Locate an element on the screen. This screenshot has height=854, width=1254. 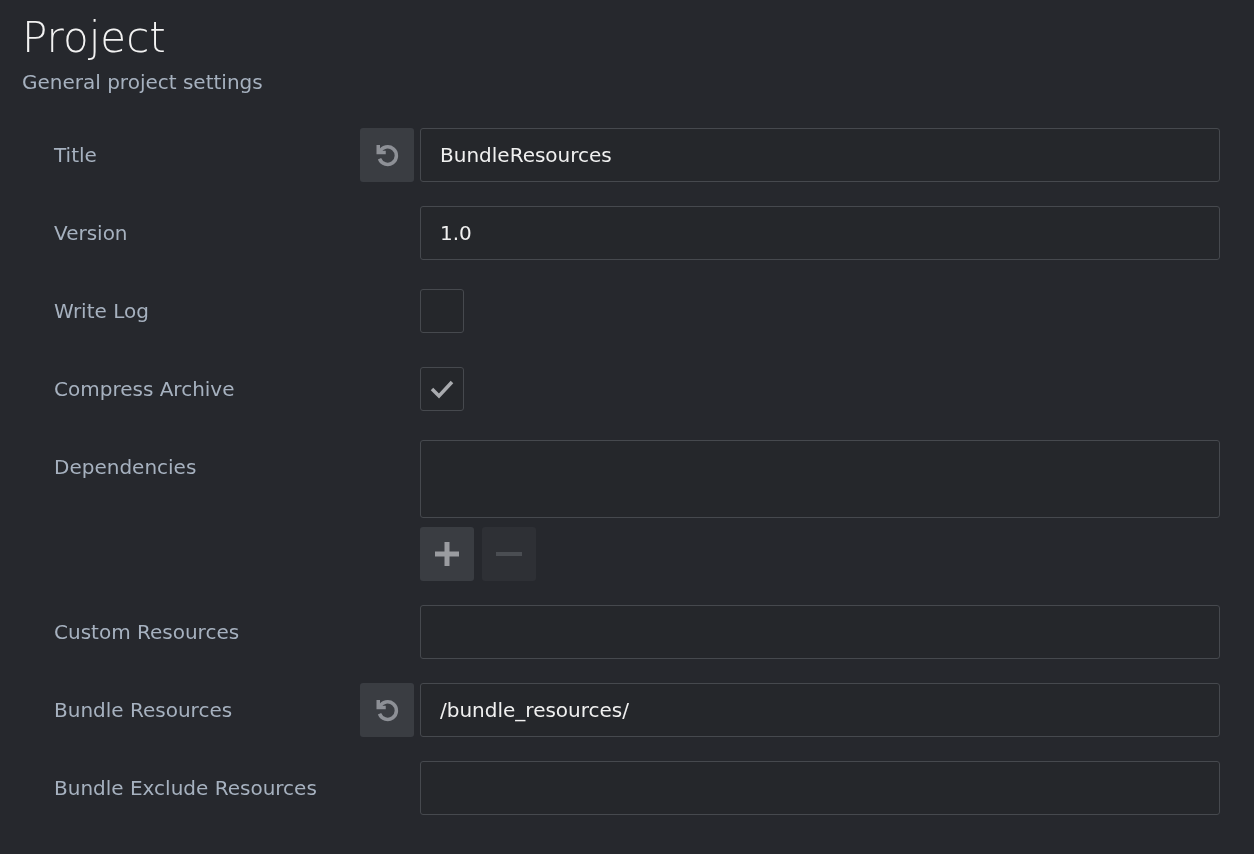
add-button is located at coordinates (447, 554).